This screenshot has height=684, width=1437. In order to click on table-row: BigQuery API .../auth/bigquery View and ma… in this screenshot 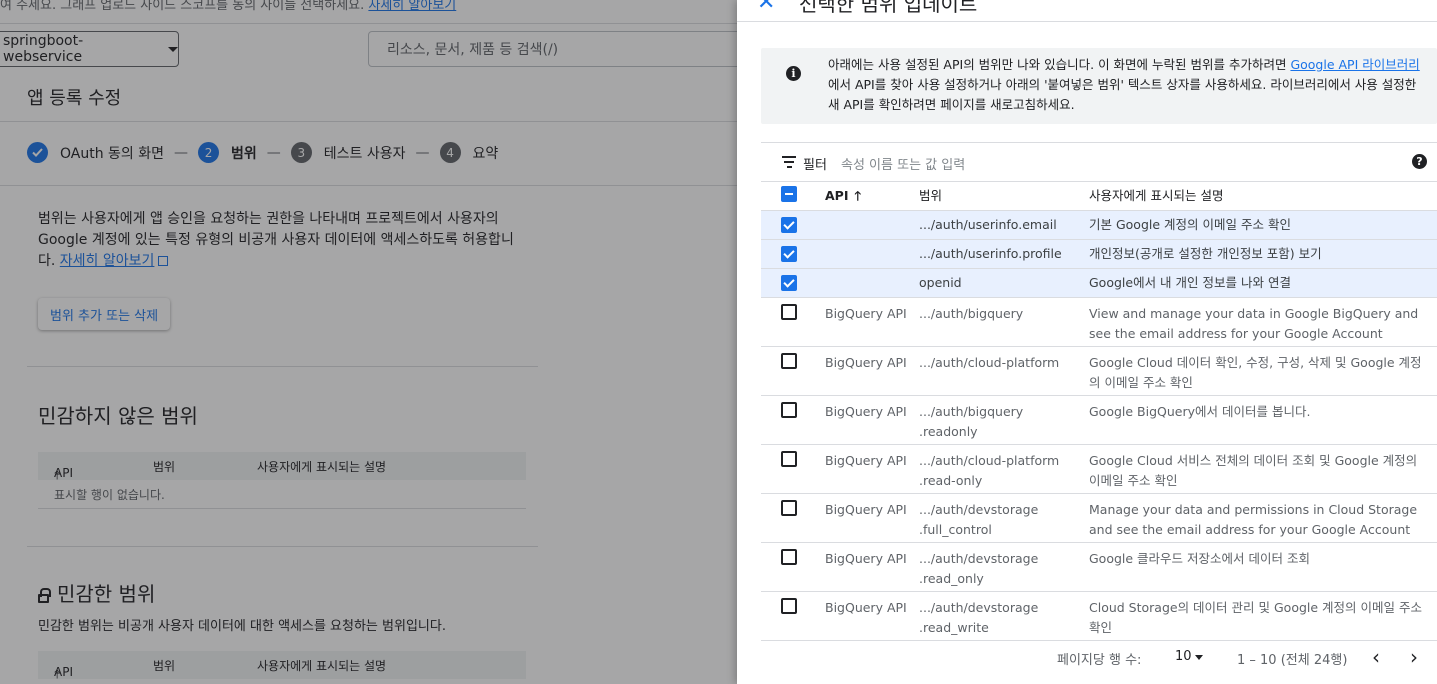, I will do `click(1099, 322)`.